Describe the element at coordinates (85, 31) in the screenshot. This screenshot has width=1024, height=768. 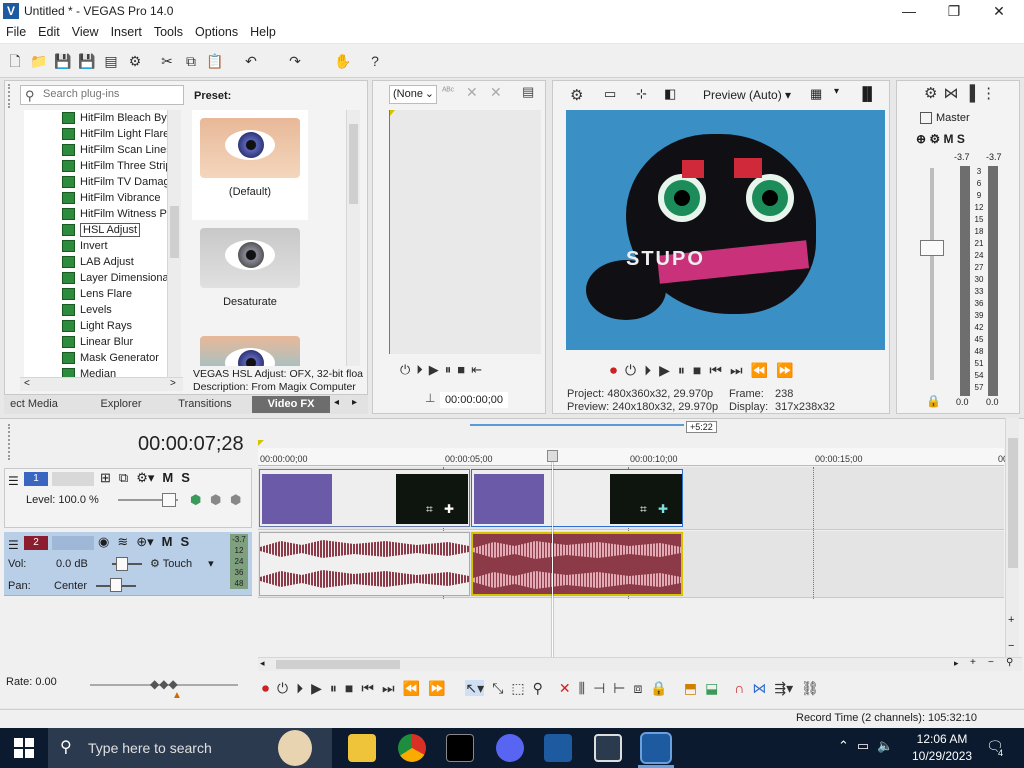
I see `menu-view: View` at that location.